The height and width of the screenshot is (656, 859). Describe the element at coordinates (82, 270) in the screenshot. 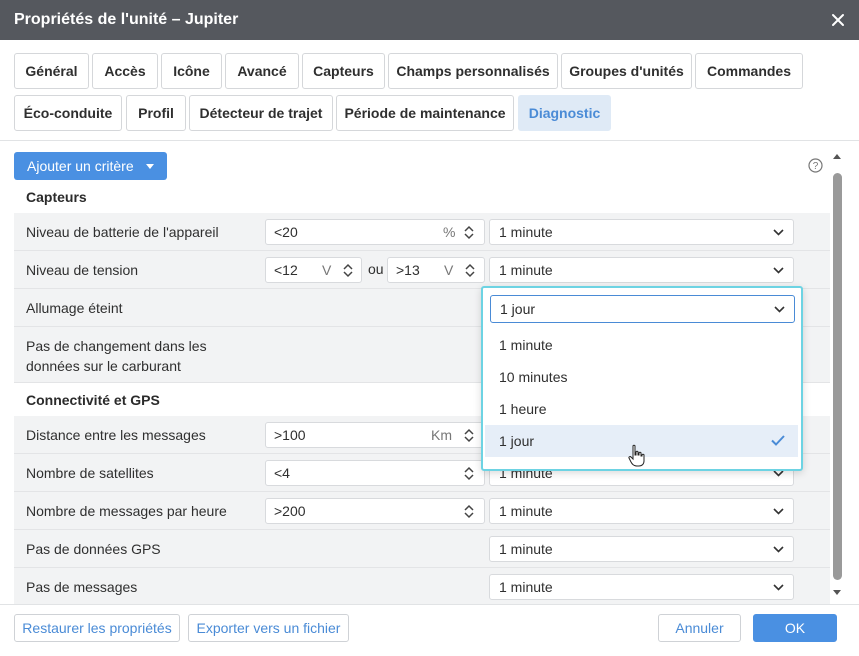

I see `row-label: Niveau de tension` at that location.